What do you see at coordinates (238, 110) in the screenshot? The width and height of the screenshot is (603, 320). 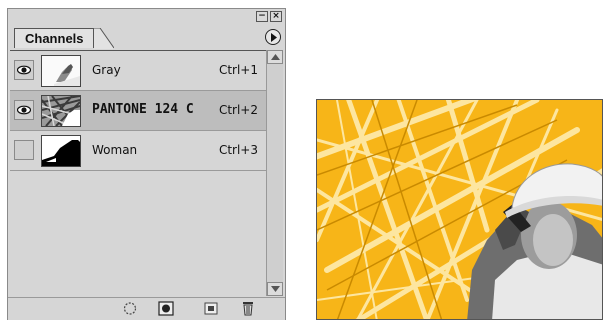 I see `channel-shortcut: Ctrl+2` at bounding box center [238, 110].